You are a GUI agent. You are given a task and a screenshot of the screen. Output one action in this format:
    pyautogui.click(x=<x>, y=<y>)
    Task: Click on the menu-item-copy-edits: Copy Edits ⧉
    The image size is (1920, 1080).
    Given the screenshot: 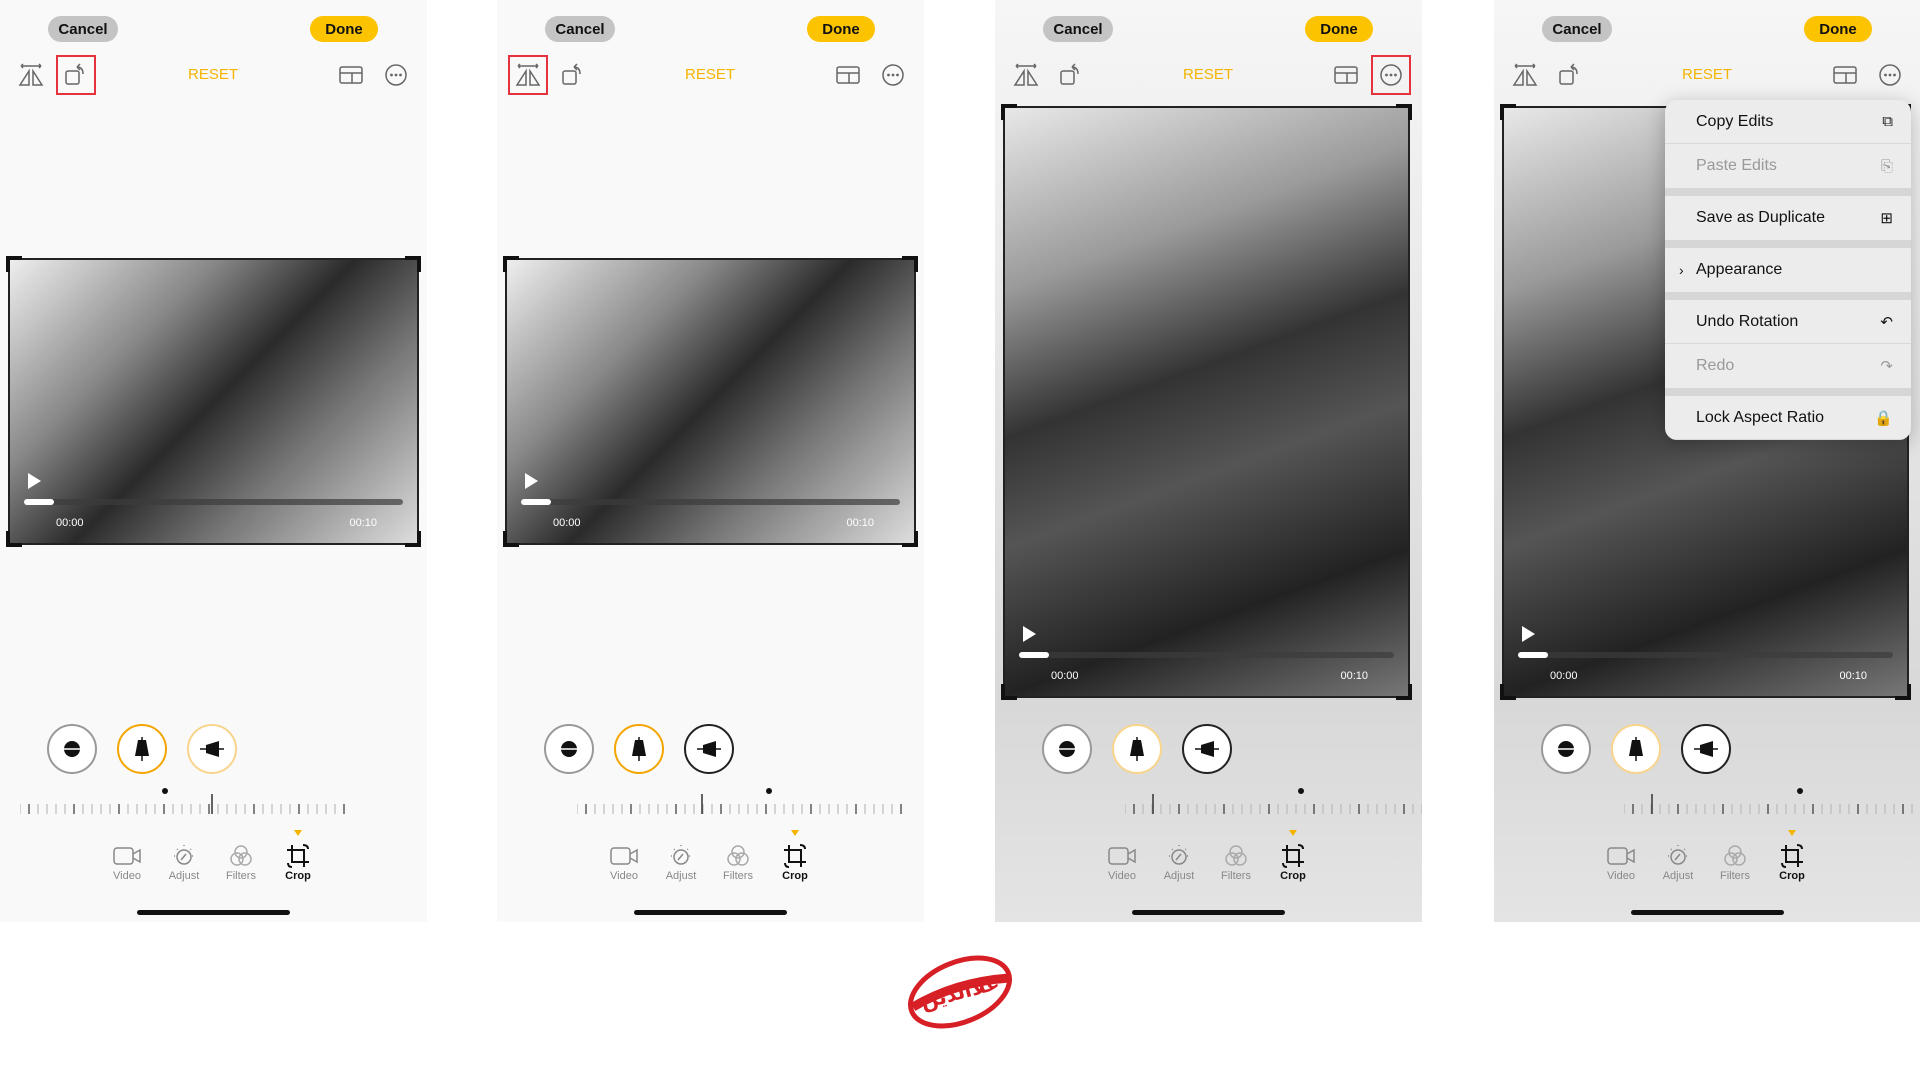 What is the action you would take?
    pyautogui.click(x=1788, y=122)
    